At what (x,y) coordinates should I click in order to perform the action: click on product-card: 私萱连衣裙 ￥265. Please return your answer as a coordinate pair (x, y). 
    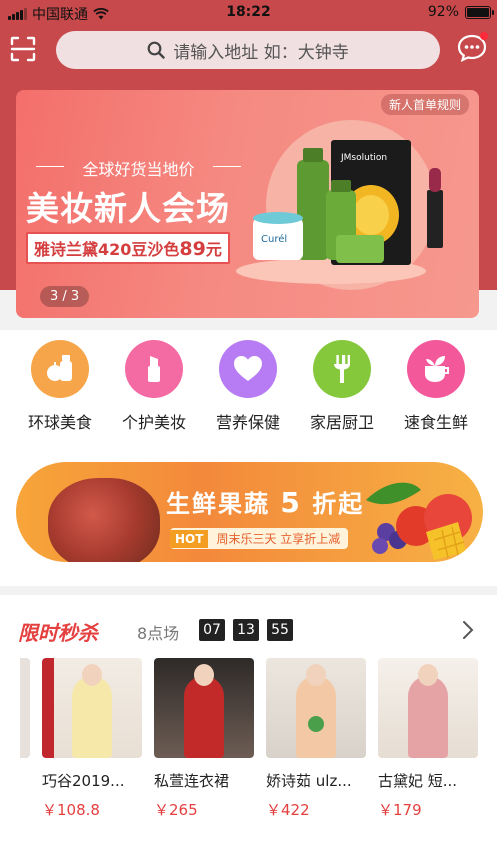
    Looking at the image, I should click on (204, 739).